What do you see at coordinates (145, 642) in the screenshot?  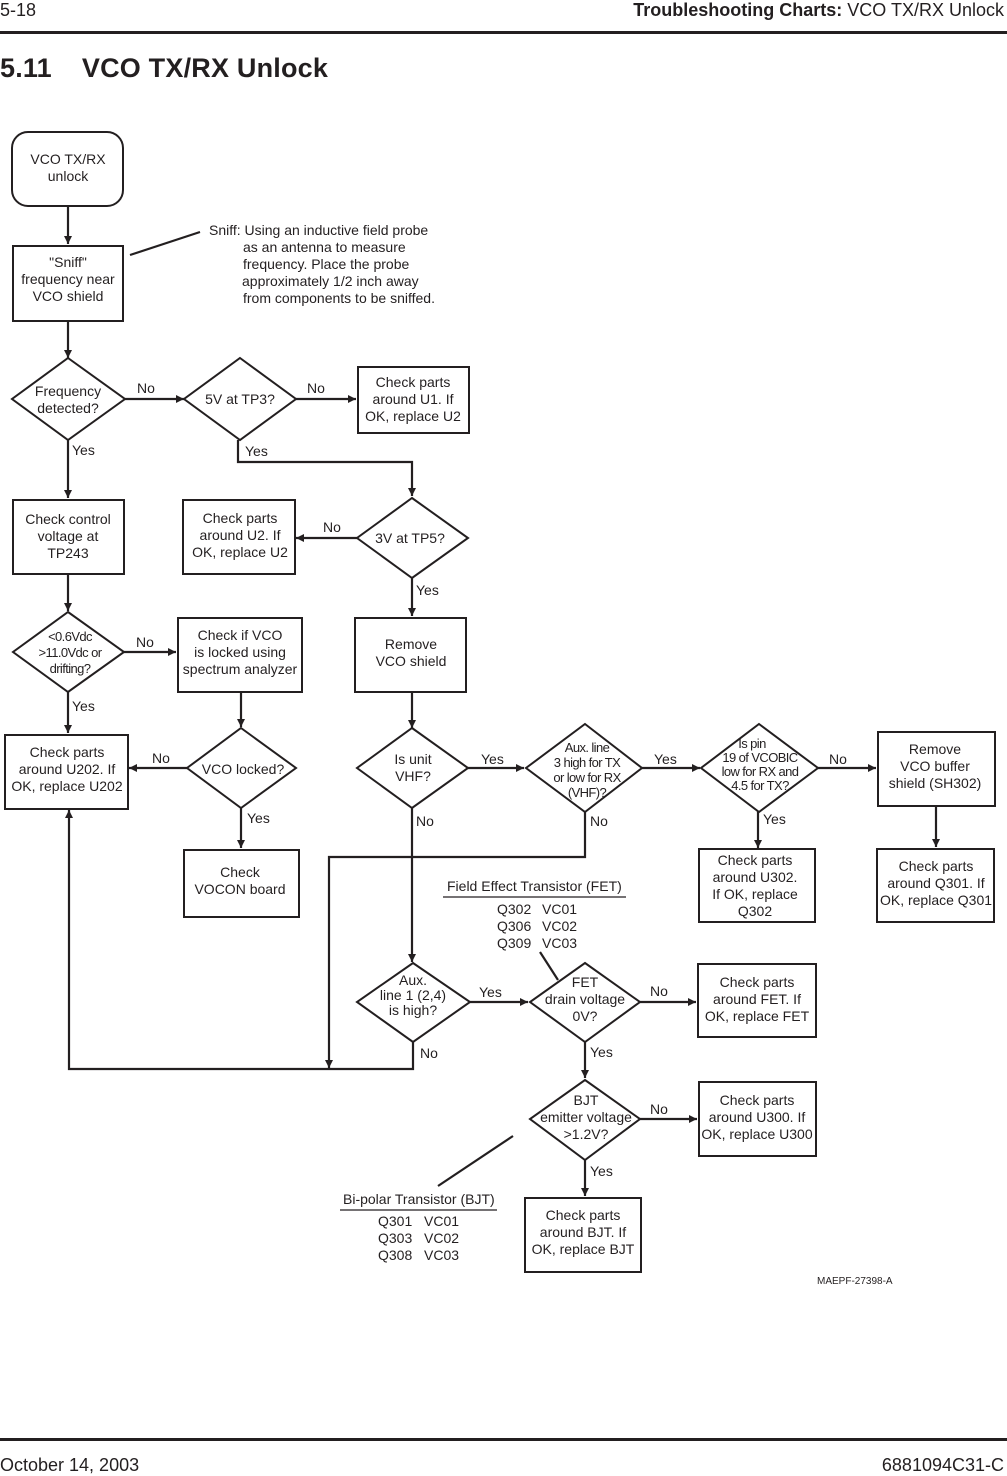 I see `label-drifting-no: No` at bounding box center [145, 642].